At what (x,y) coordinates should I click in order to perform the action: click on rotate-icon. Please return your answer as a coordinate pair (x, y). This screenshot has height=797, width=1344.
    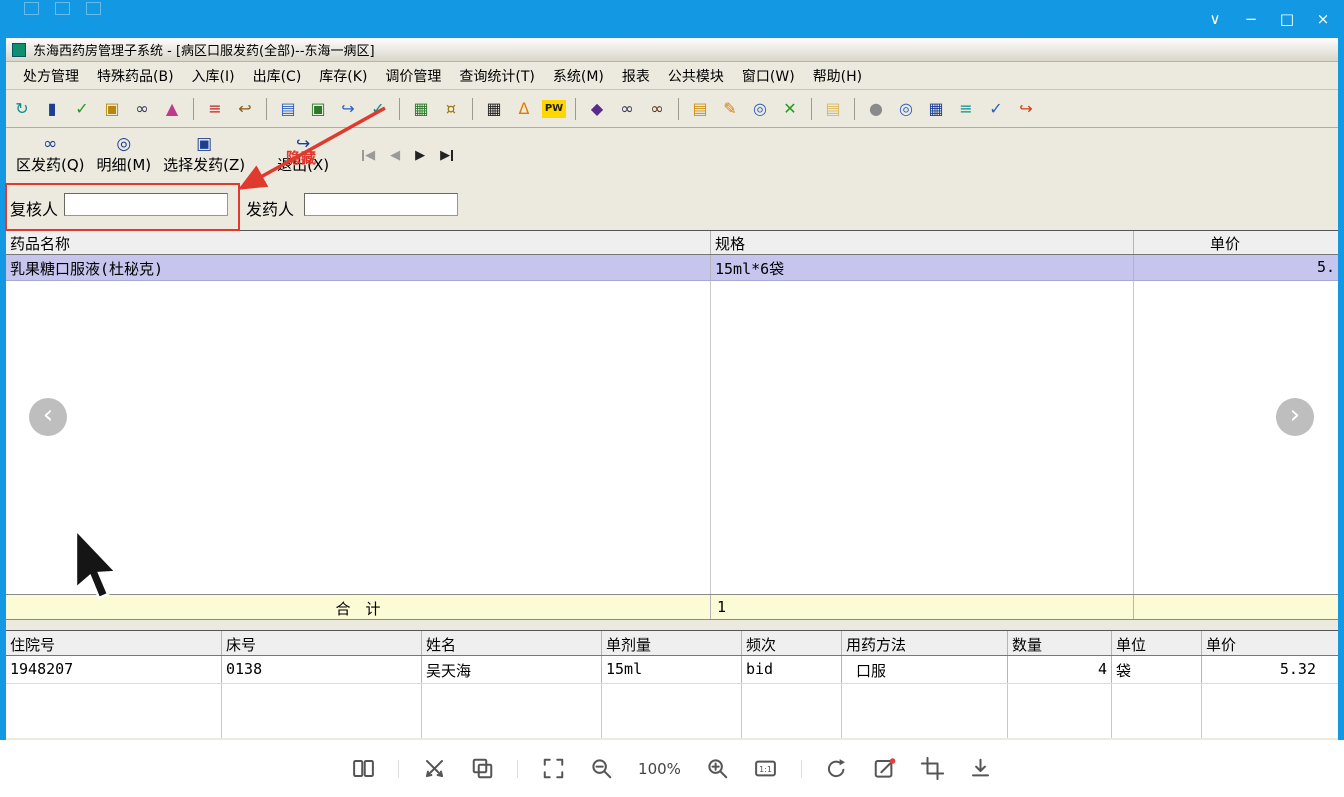
    Looking at the image, I should click on (837, 769).